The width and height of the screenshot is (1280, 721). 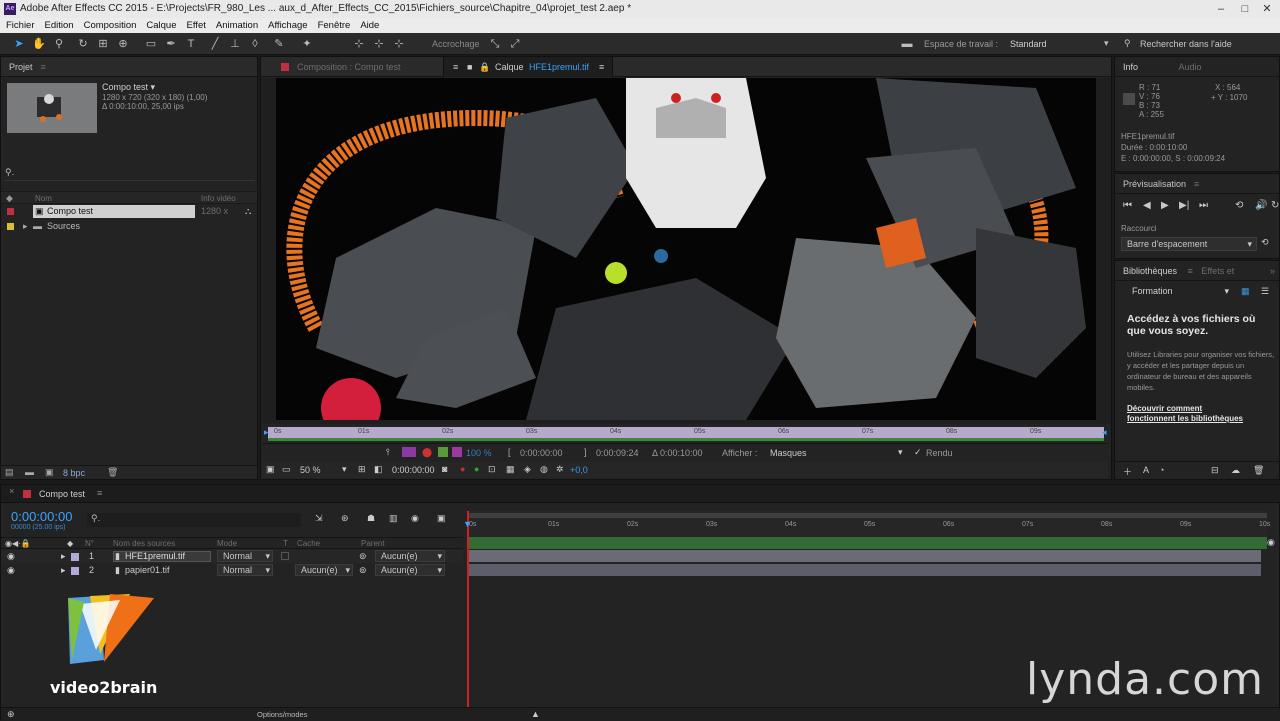 What do you see at coordinates (541, 453) in the screenshot?
I see `in-time: 0:00:00:00` at bounding box center [541, 453].